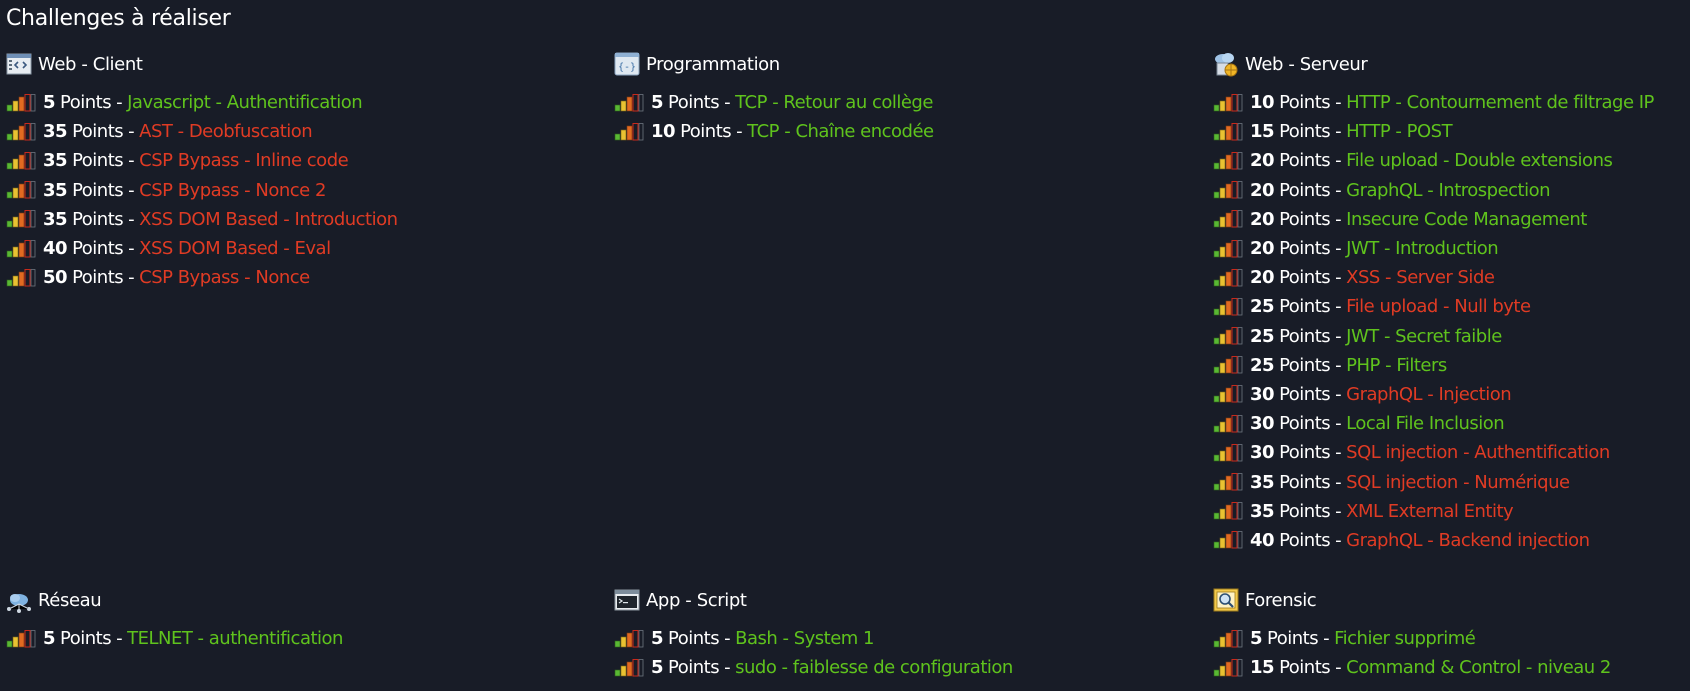 Image resolution: width=1690 pixels, height=691 pixels. Describe the element at coordinates (1226, 65) in the screenshot. I see `web-serveur-icon` at that location.